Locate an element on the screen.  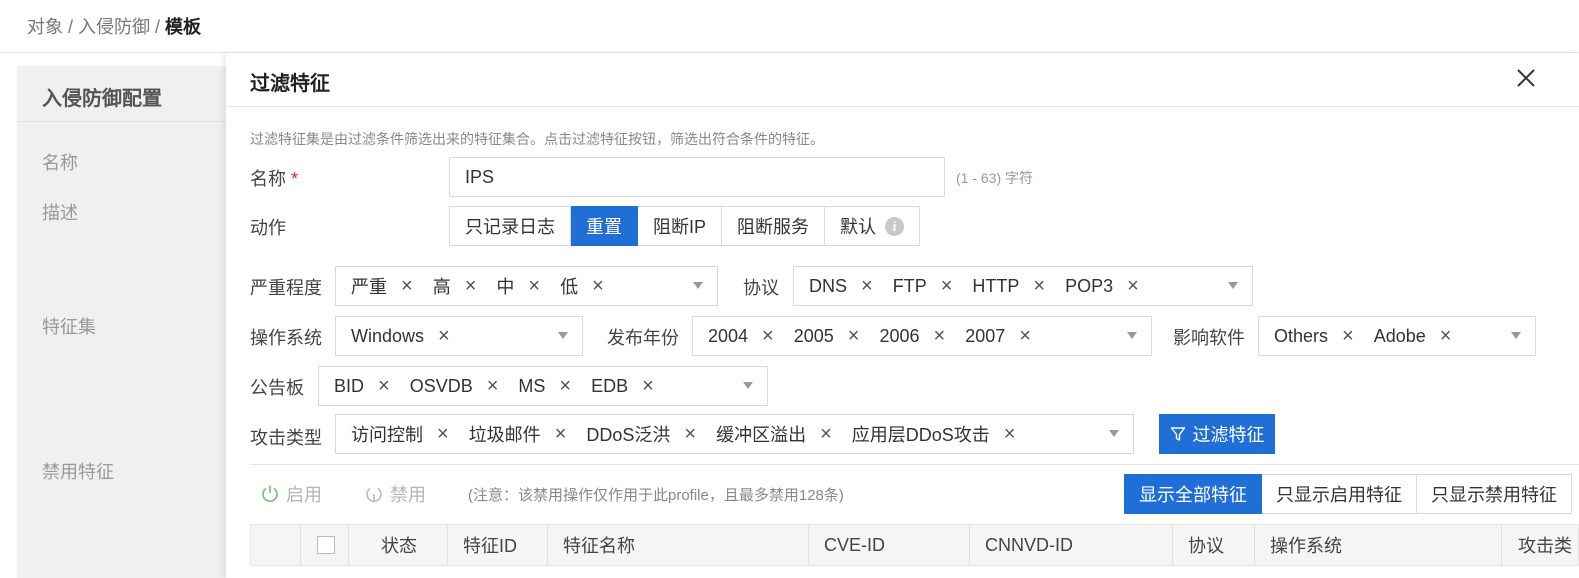
toolbar-divider is located at coordinates (914, 464).